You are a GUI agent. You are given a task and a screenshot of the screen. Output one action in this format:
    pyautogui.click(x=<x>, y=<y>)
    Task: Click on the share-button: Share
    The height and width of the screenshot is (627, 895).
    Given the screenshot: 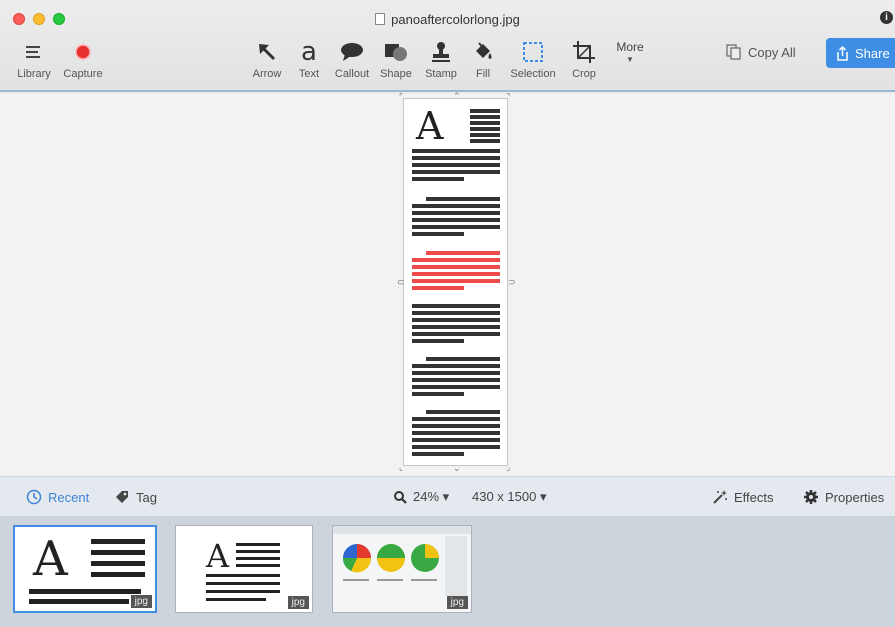 What is the action you would take?
    pyautogui.click(x=860, y=53)
    